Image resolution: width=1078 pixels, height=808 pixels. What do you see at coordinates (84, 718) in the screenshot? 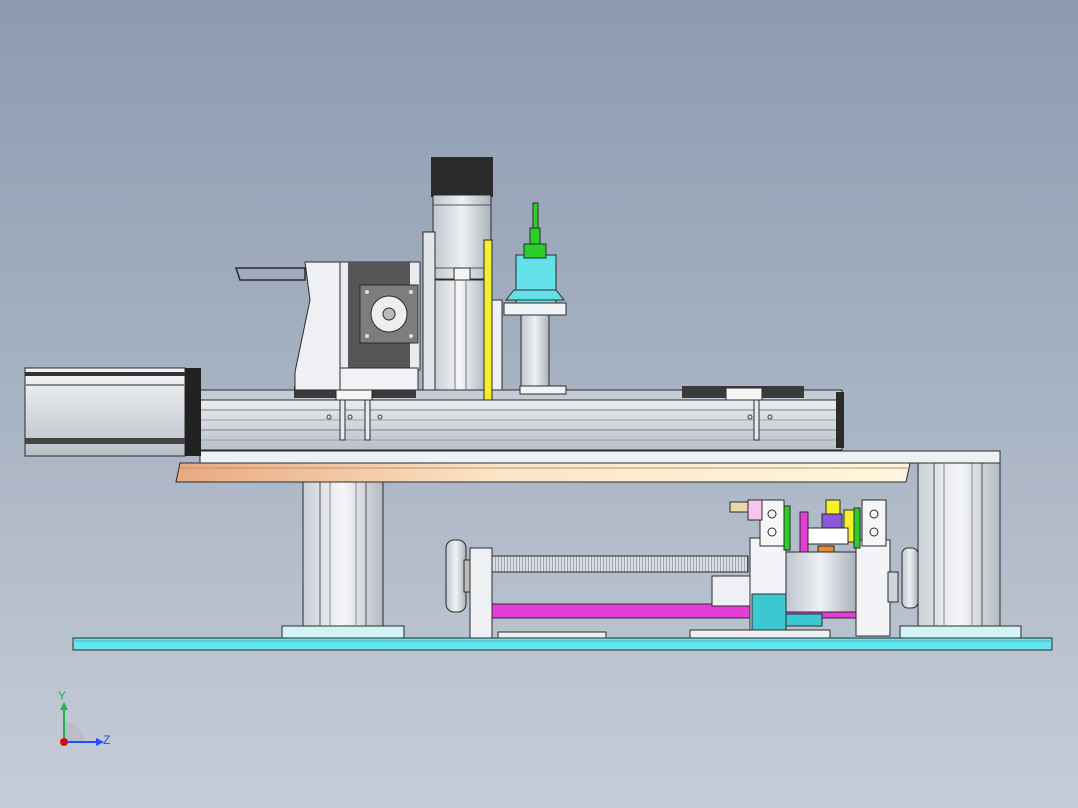
I see `coordinate-triad: Y Z` at bounding box center [84, 718].